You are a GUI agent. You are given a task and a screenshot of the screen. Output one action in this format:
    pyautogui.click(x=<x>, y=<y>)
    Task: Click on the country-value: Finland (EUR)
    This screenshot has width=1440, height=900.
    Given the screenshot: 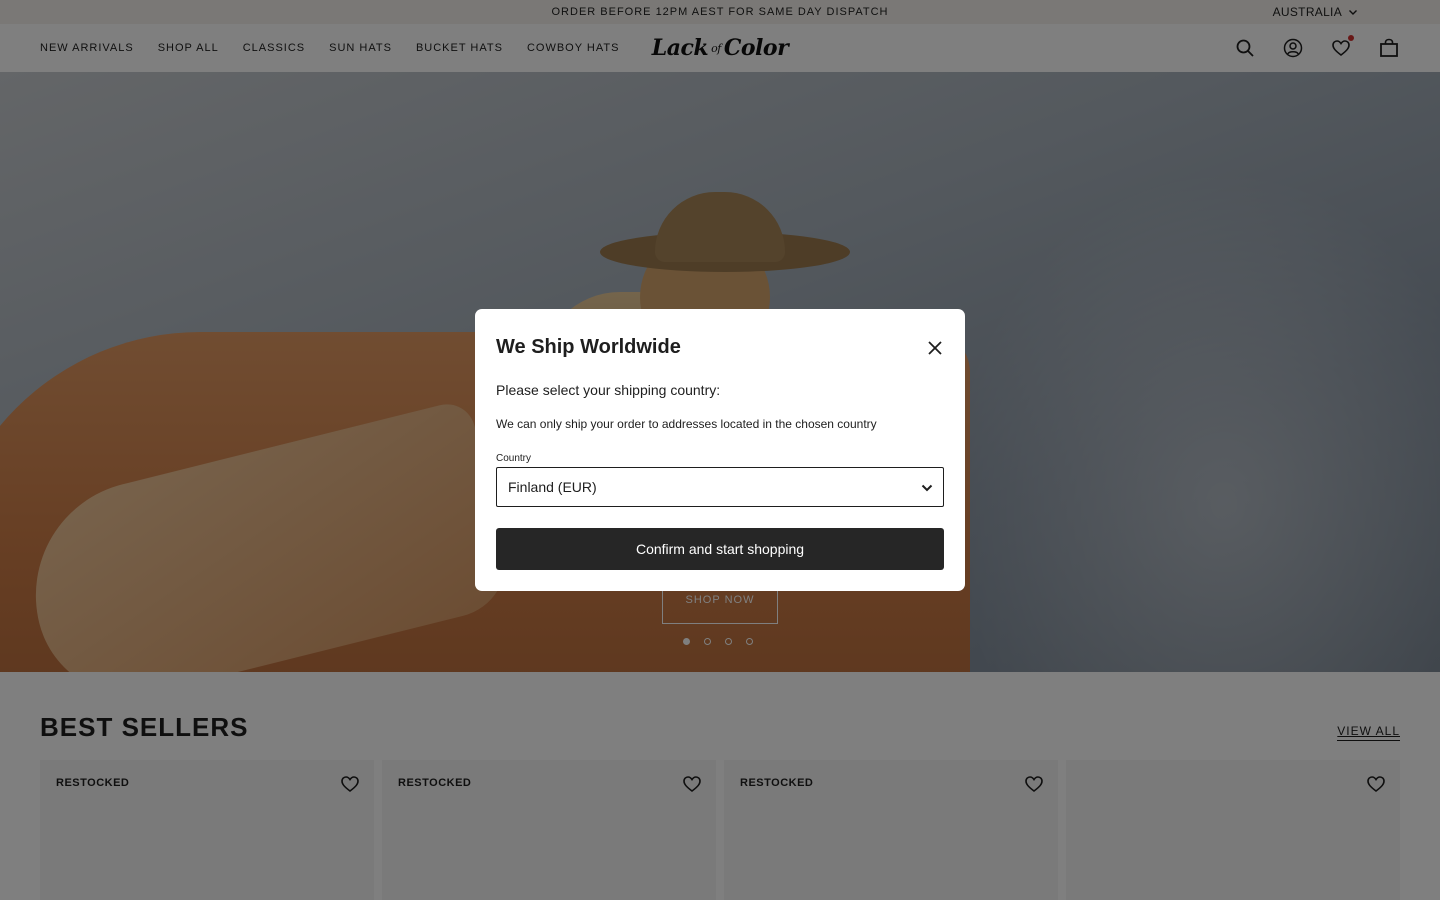 What is the action you would take?
    pyautogui.click(x=552, y=487)
    